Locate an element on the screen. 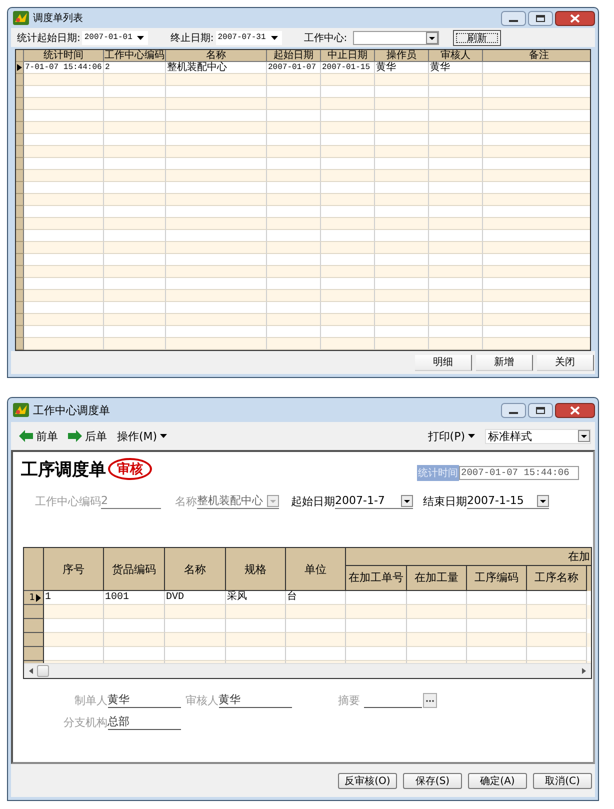 Image resolution: width=614 pixels, height=809 pixels. row-header: 1 is located at coordinates (34, 598).